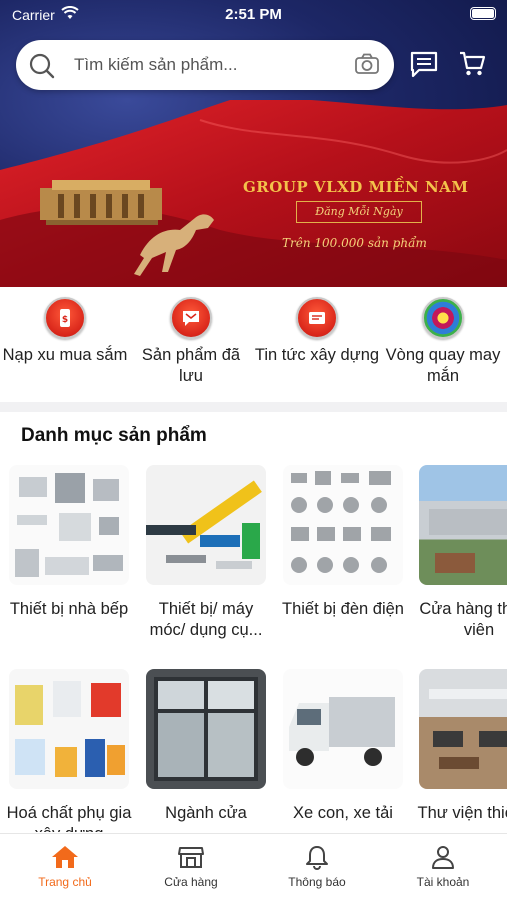 The height and width of the screenshot is (900, 507). Describe the element at coordinates (65, 882) in the screenshot. I see `tab-label: Trang chủ` at that location.